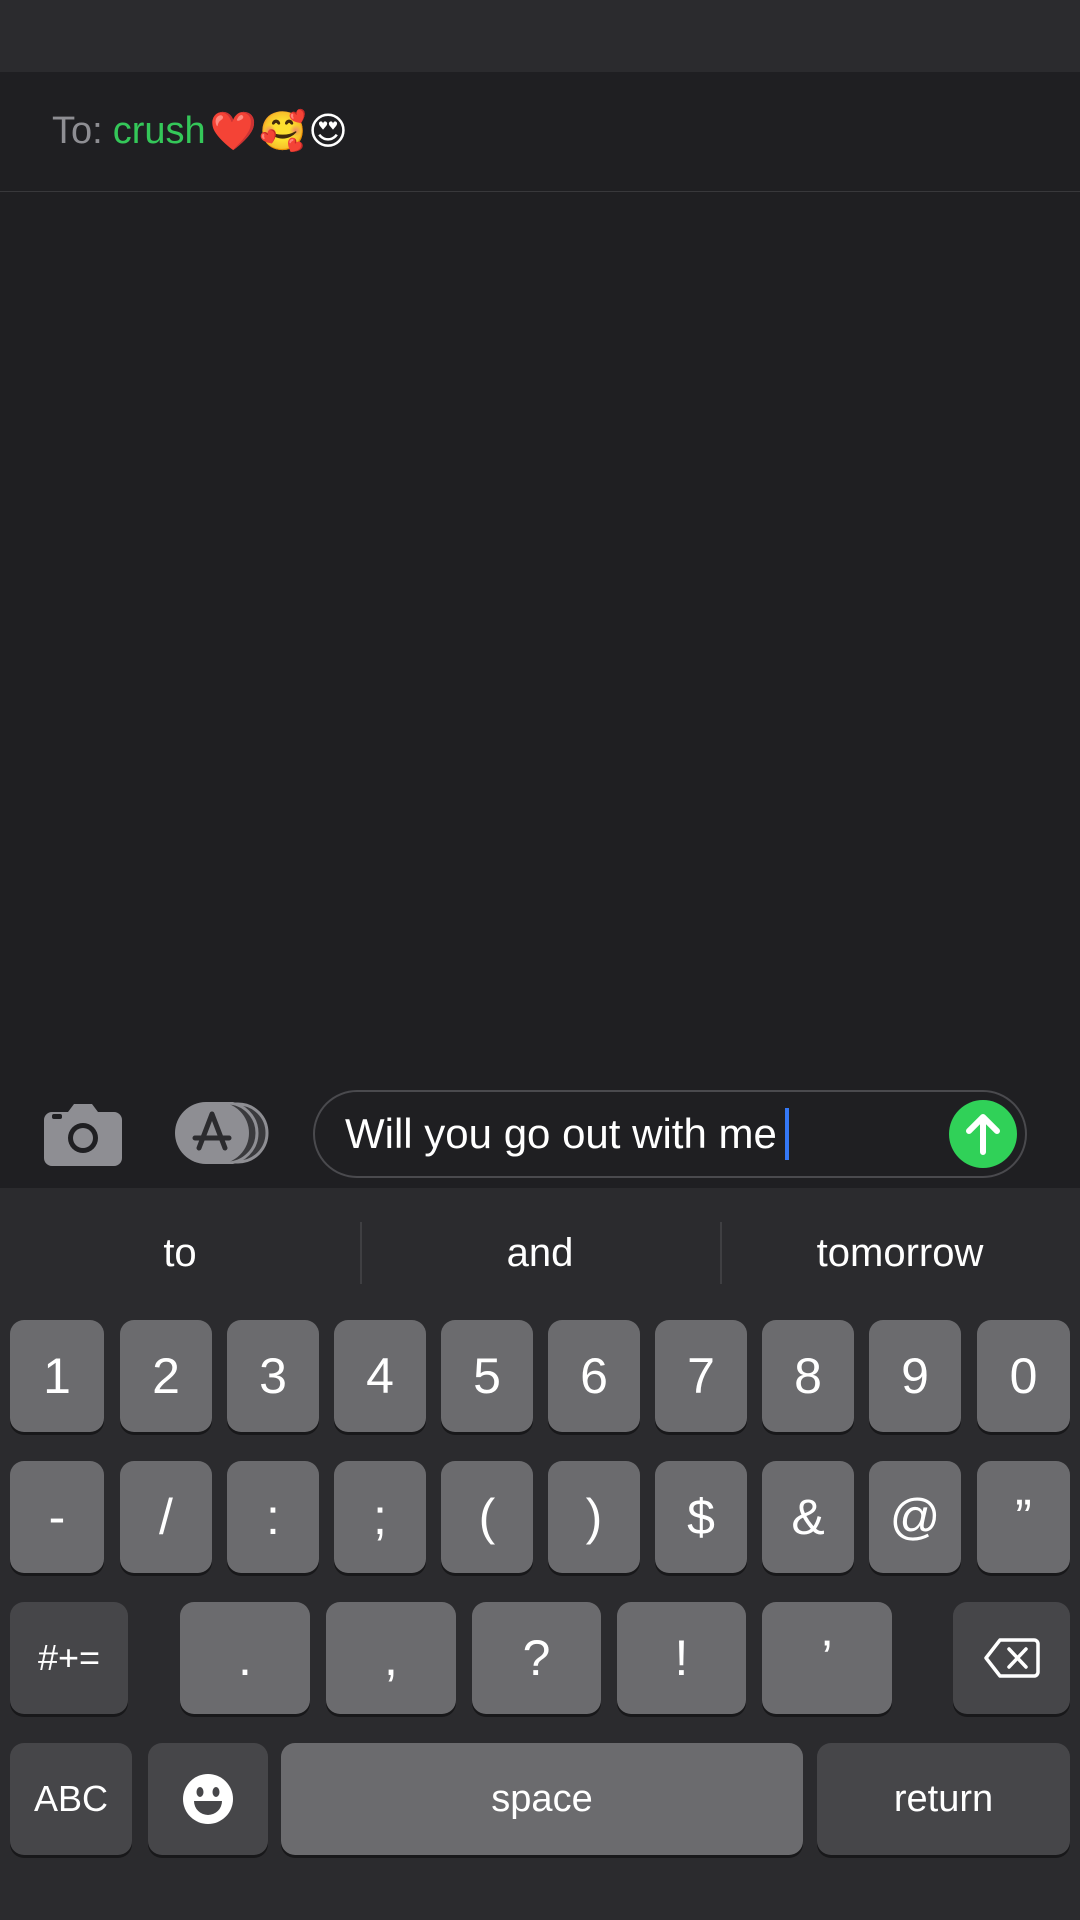 The image size is (1080, 1920). I want to click on backspace-icon, so click(1011, 1658).